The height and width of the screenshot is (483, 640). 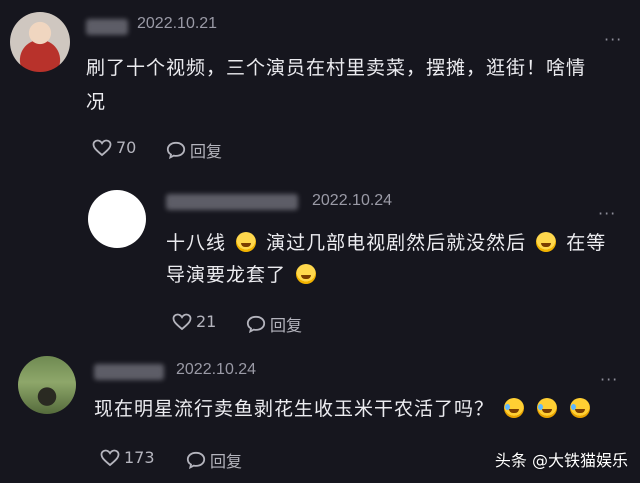 What do you see at coordinates (96, 102) in the screenshot?
I see `comment-text-line2: 况` at bounding box center [96, 102].